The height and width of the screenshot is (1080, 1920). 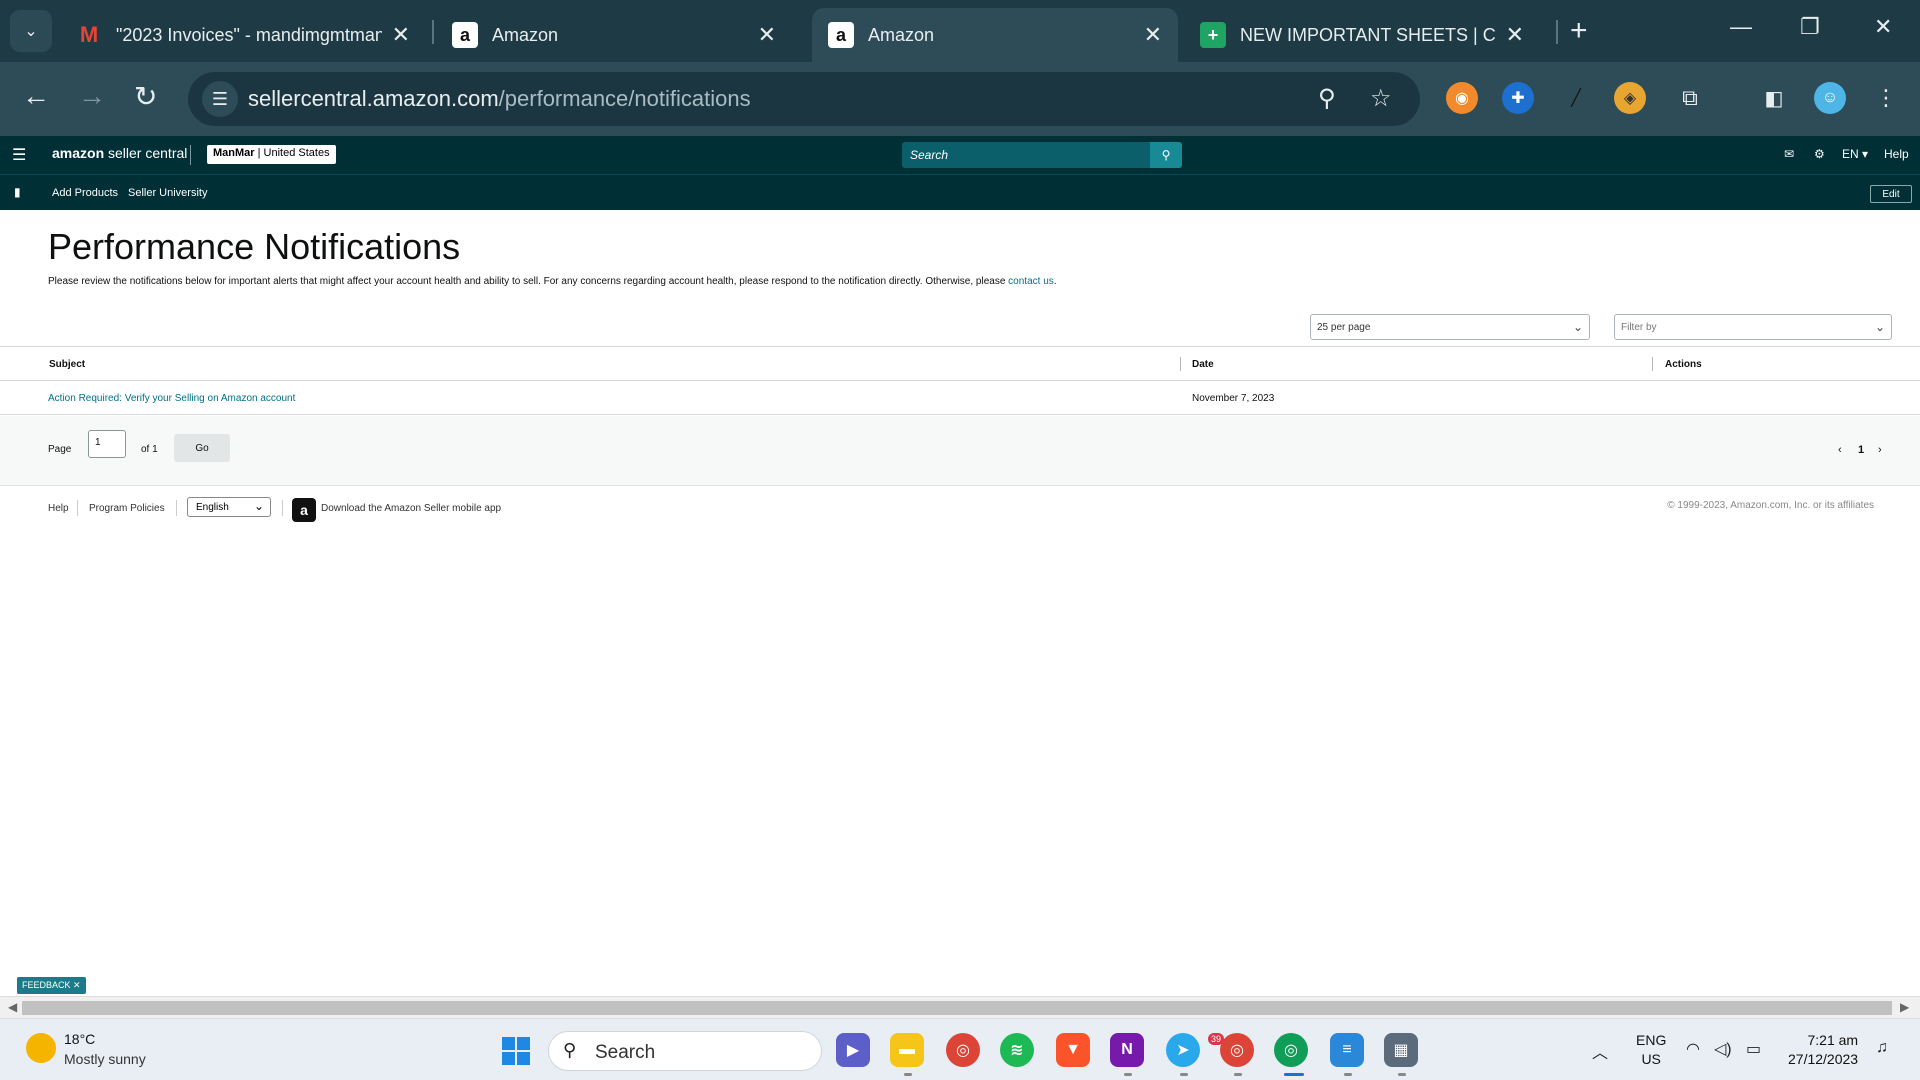 I want to click on tab-title: Amazon, so click(x=525, y=34).